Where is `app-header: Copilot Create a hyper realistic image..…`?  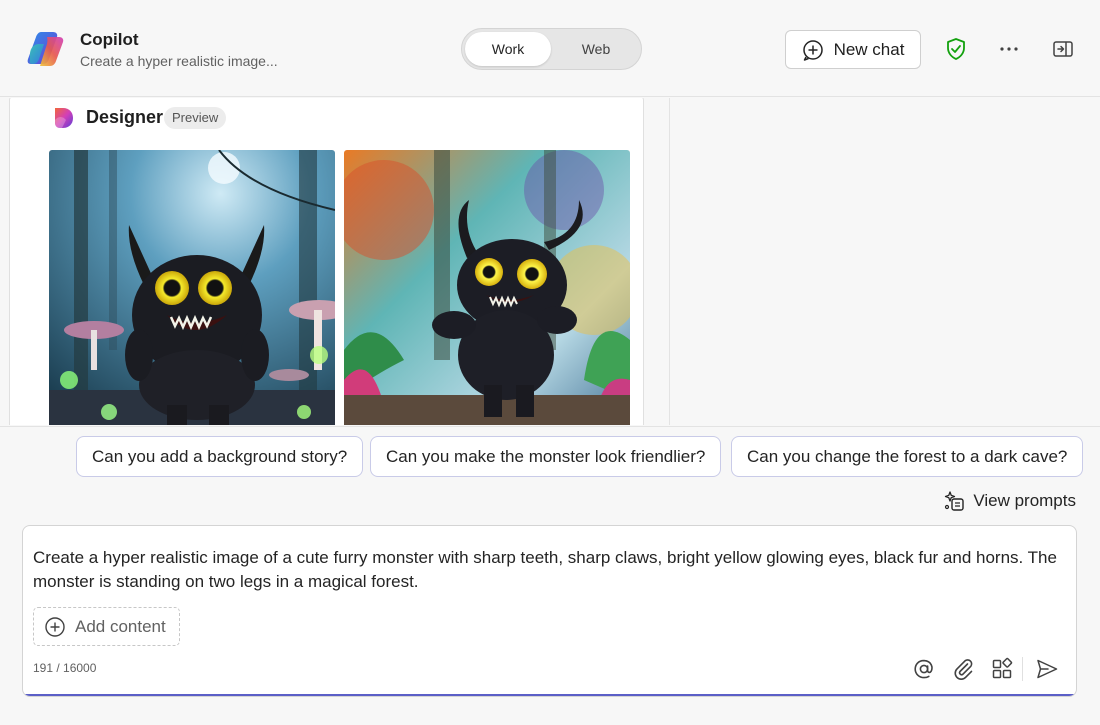
app-header: Copilot Create a hyper realistic image..… is located at coordinates (550, 48).